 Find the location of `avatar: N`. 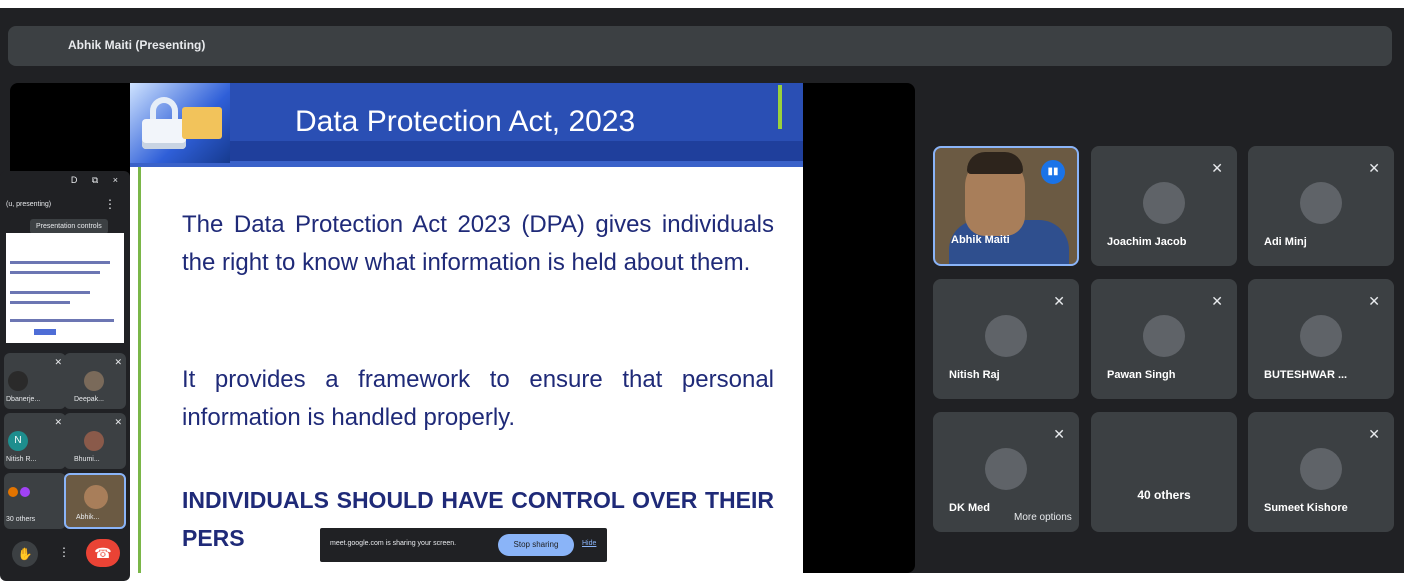

avatar: N is located at coordinates (18, 441).